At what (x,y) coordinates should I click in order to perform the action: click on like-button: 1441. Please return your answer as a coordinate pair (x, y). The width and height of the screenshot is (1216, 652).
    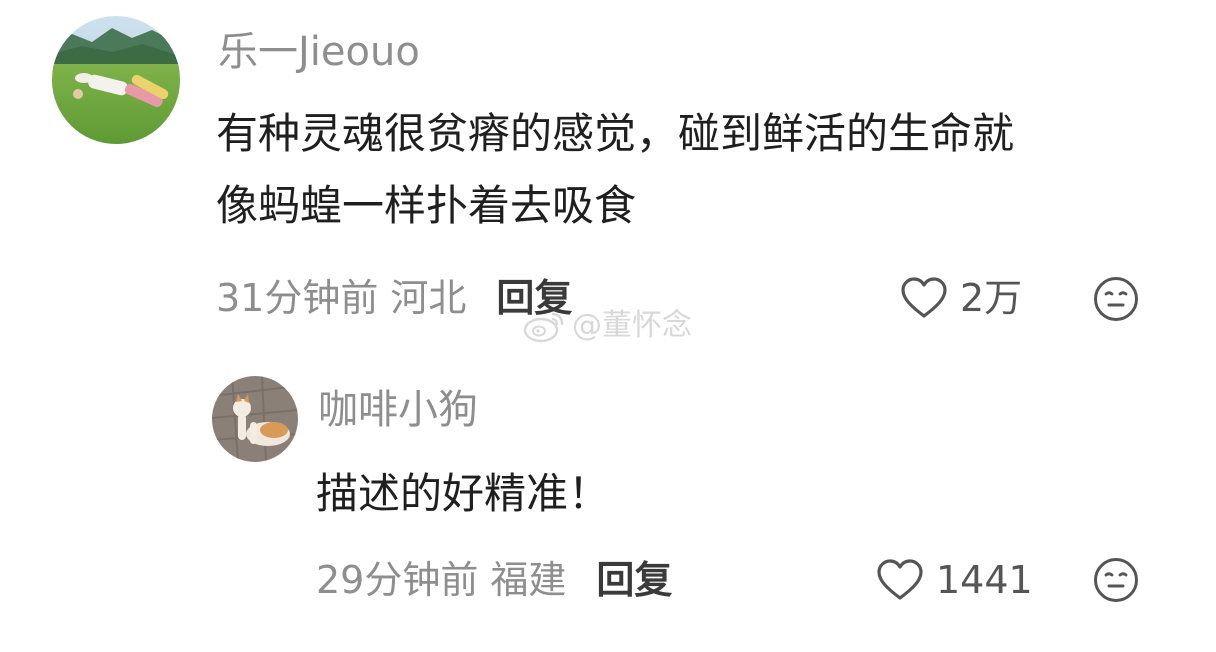
    Looking at the image, I should click on (954, 580).